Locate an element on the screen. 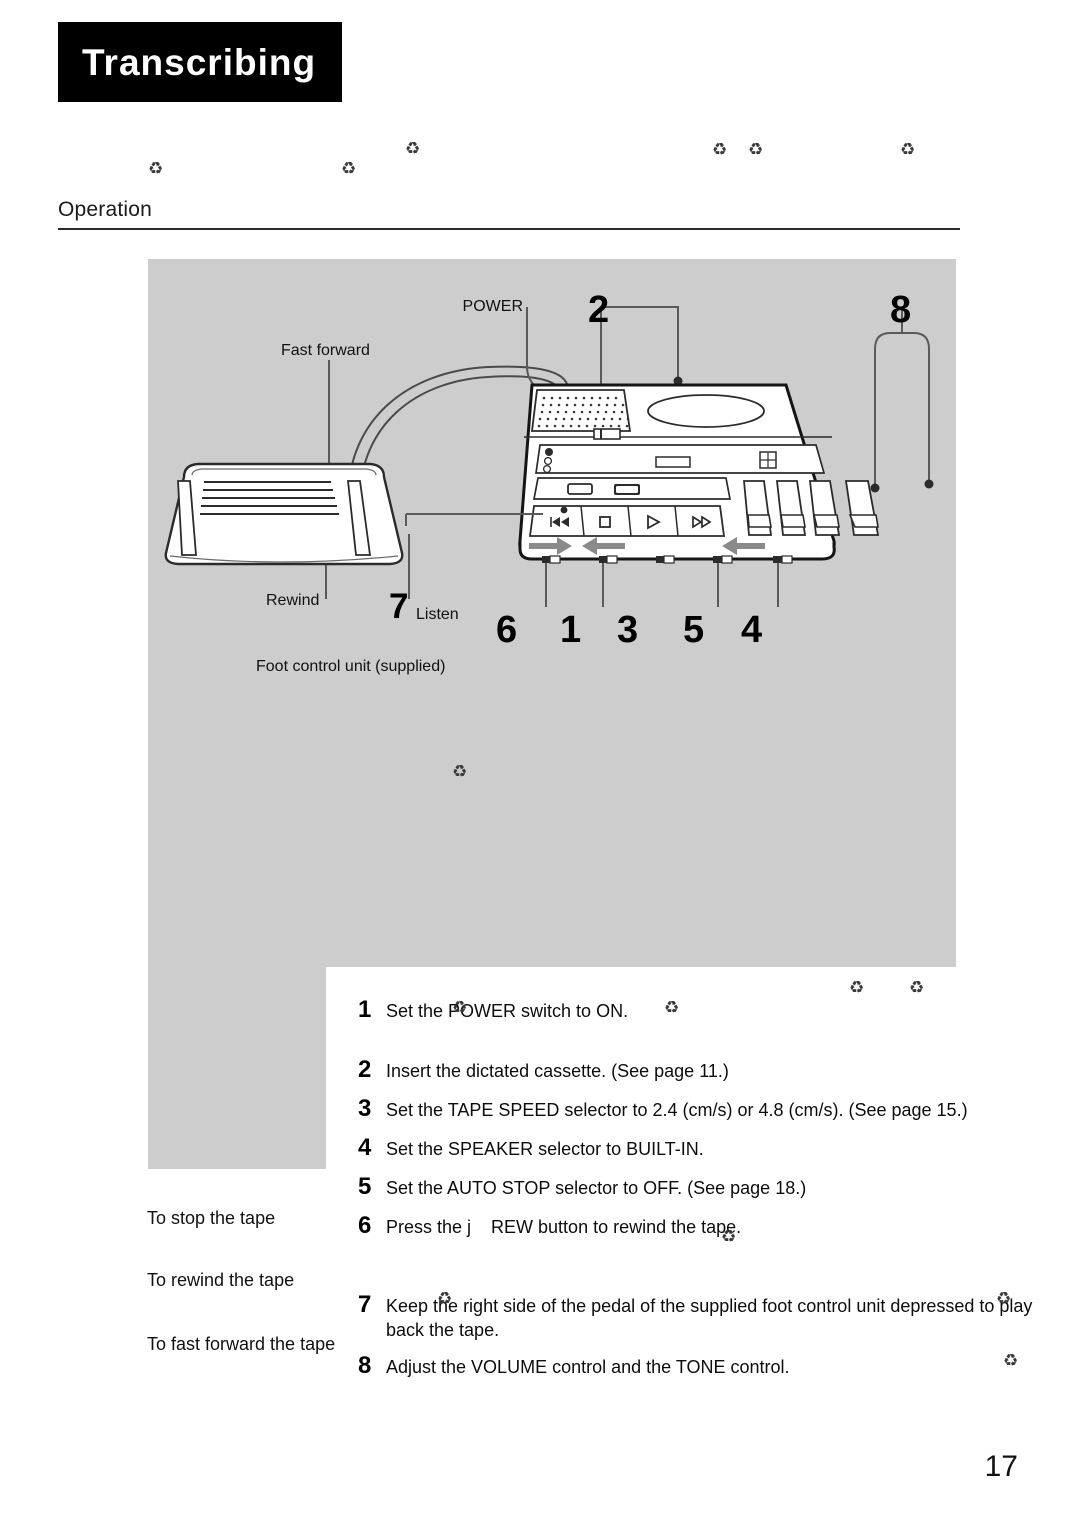 Image resolution: width=1080 pixels, height=1526 pixels. step-number: 2 is located at coordinates (365, 1069).